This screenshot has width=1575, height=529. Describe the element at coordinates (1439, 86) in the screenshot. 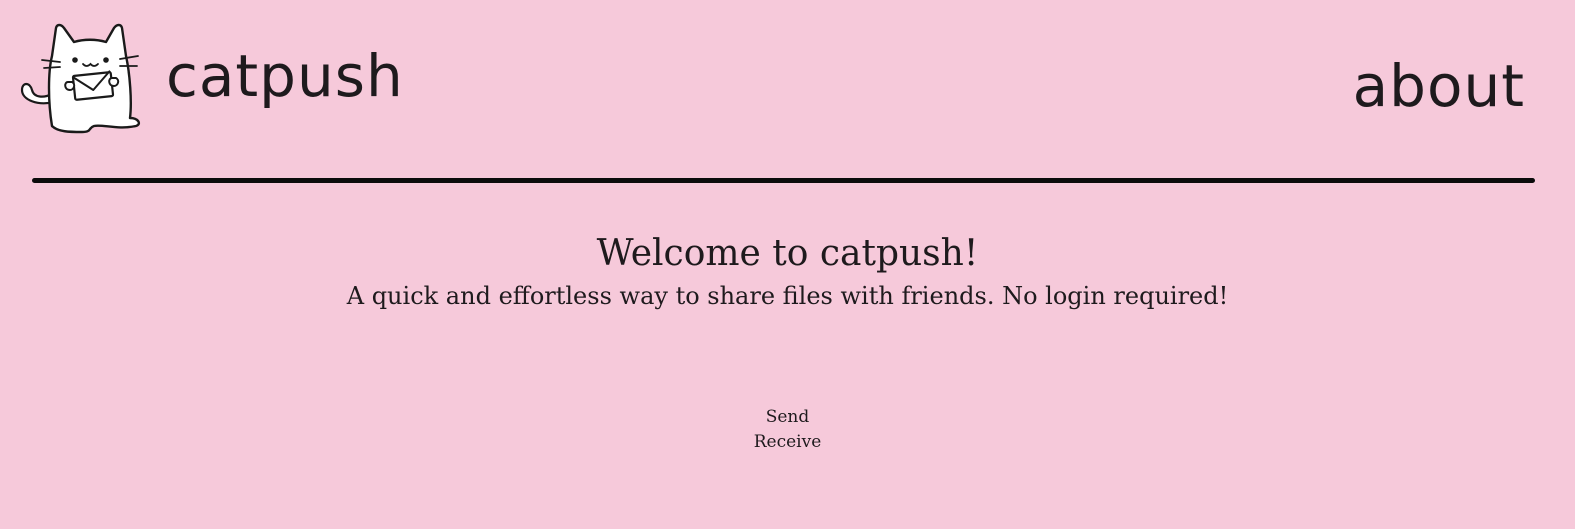

I see `about-link: about` at that location.